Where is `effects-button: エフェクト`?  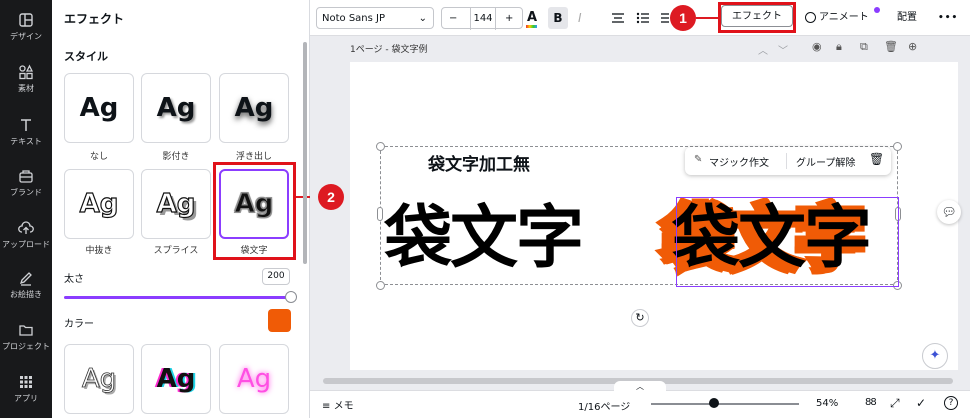 effects-button: エフェクト is located at coordinates (757, 16).